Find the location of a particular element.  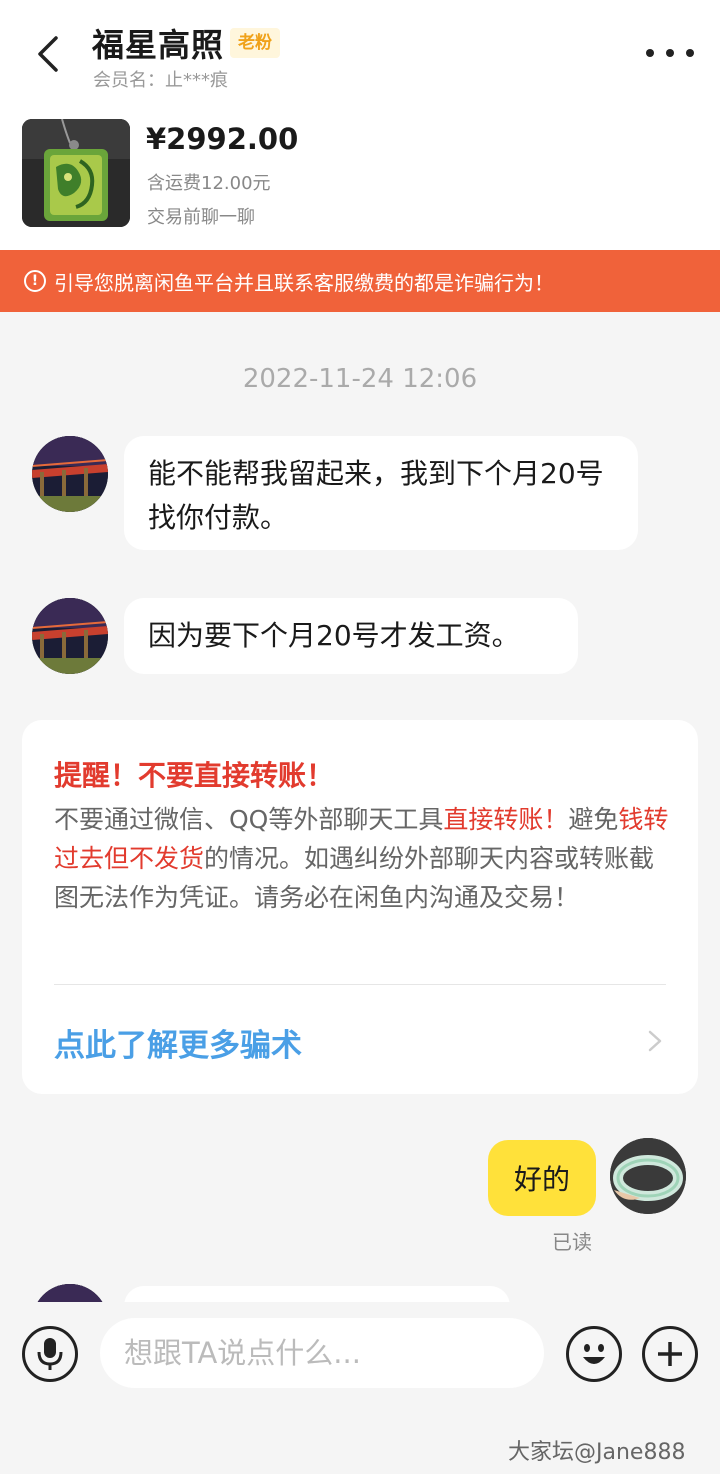

pre-trade-status: 交易前聊一聊 is located at coordinates (201, 217).